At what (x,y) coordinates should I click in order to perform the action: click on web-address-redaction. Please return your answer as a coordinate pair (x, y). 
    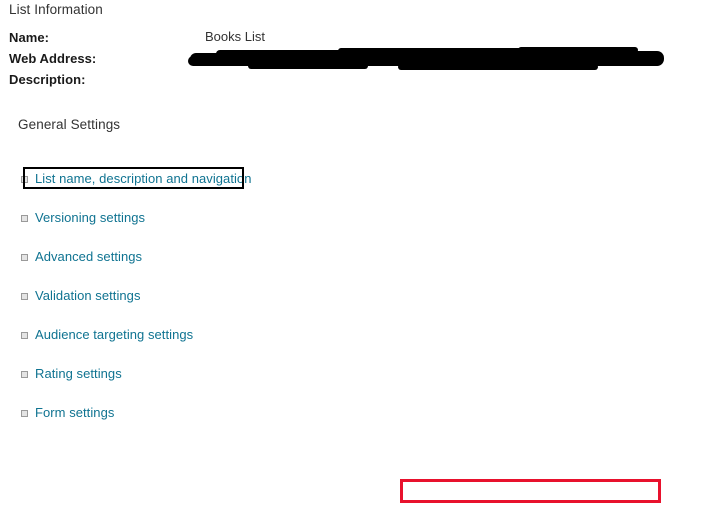
    Looking at the image, I should click on (427, 58).